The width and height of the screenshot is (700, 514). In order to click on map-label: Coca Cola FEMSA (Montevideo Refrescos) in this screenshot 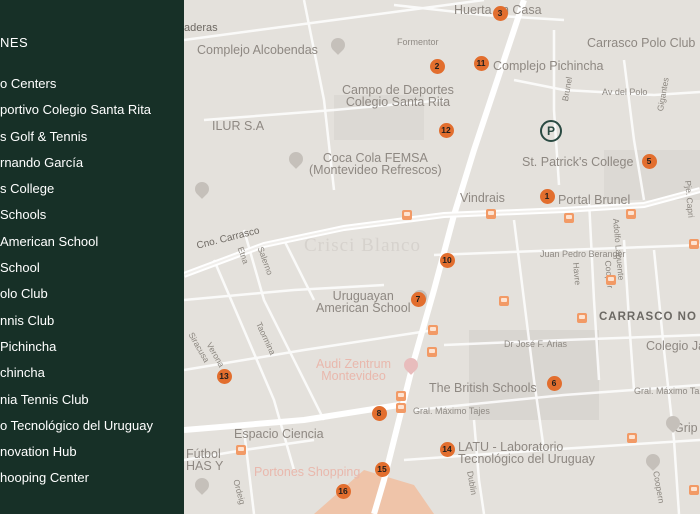, I will do `click(375, 164)`.